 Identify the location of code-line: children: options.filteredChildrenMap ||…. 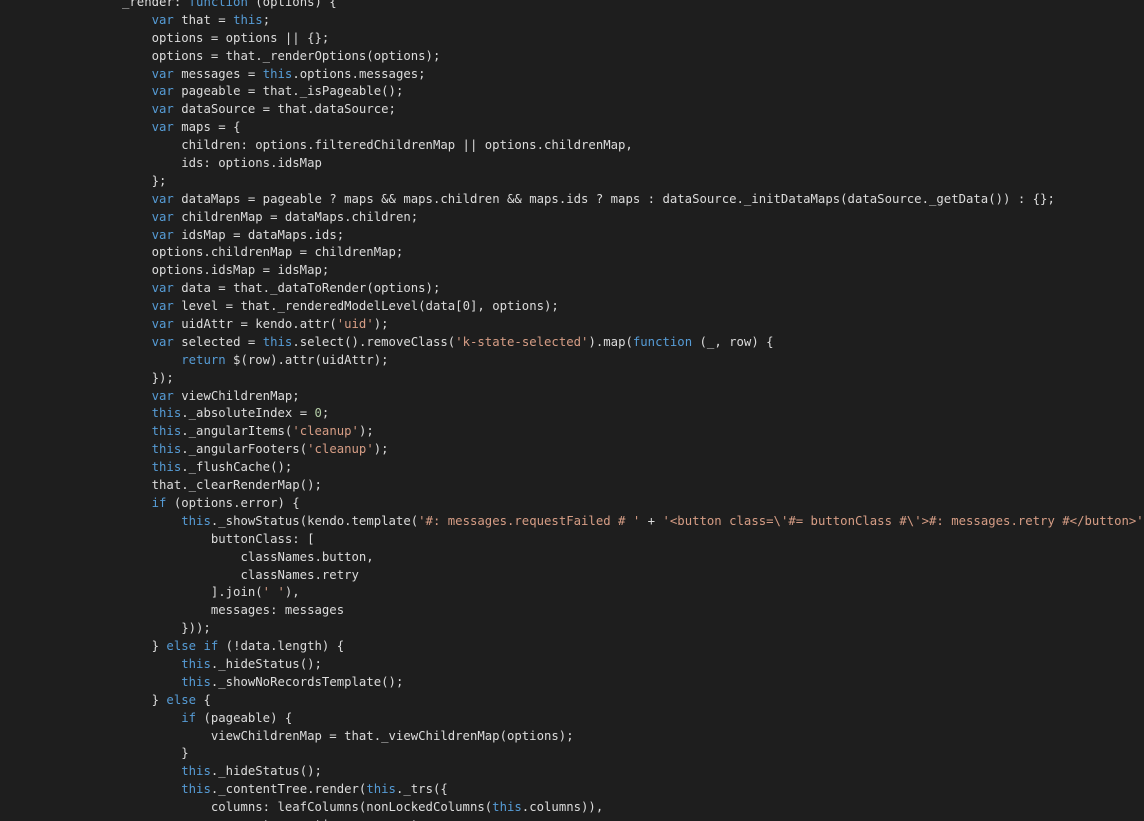
(633, 146).